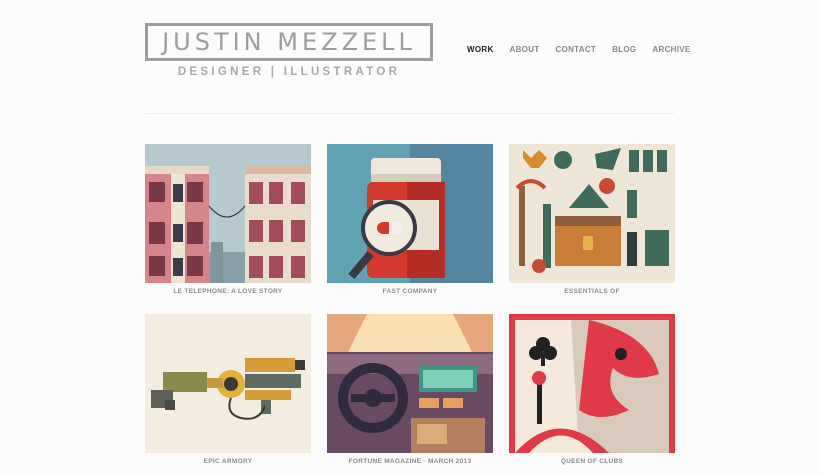 The image size is (820, 475). I want to click on epic-armory-artwork, so click(228, 383).